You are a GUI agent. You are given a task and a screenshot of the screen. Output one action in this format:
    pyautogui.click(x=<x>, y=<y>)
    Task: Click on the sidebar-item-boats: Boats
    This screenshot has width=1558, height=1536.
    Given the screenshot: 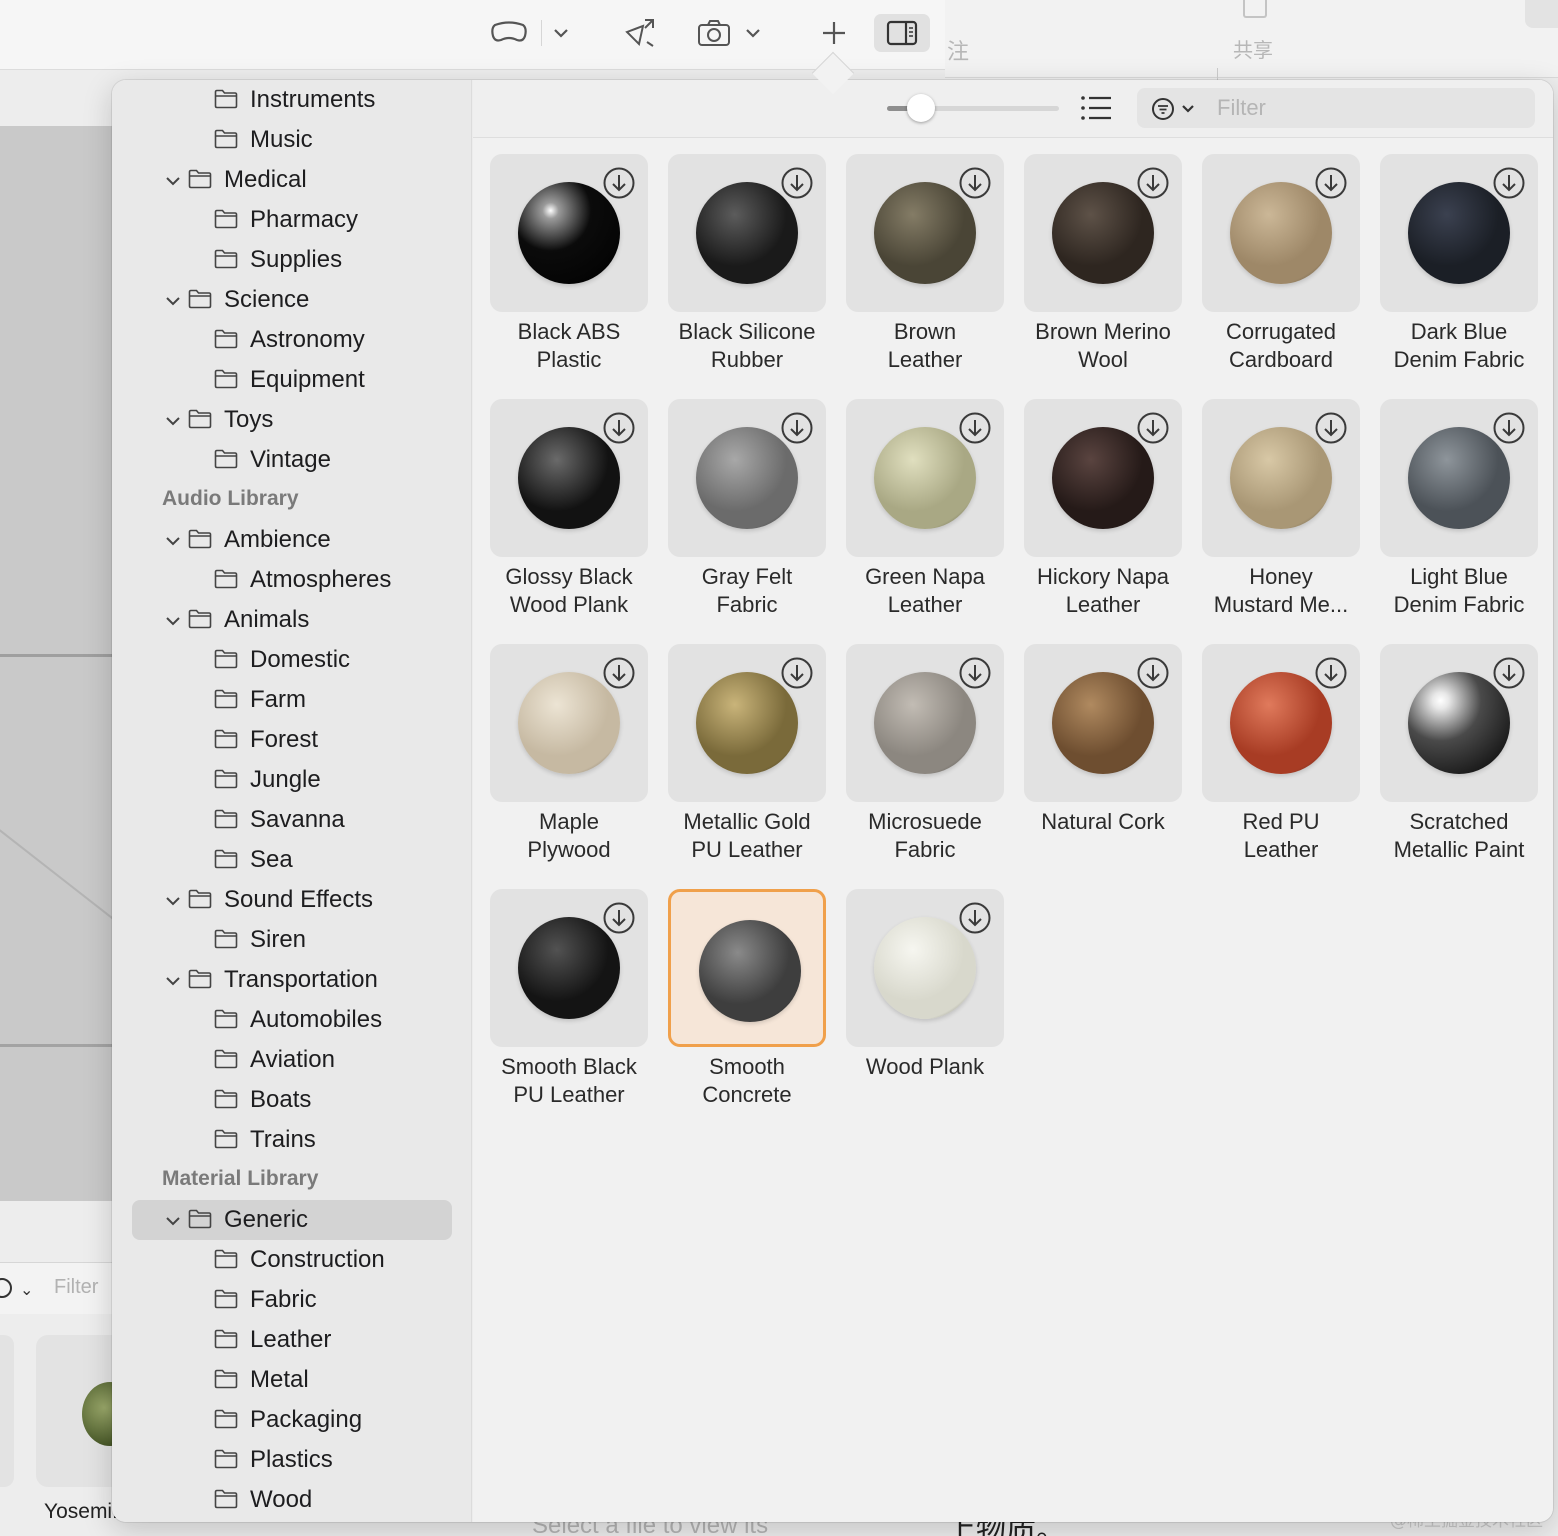 What is the action you would take?
    pyautogui.click(x=292, y=1100)
    